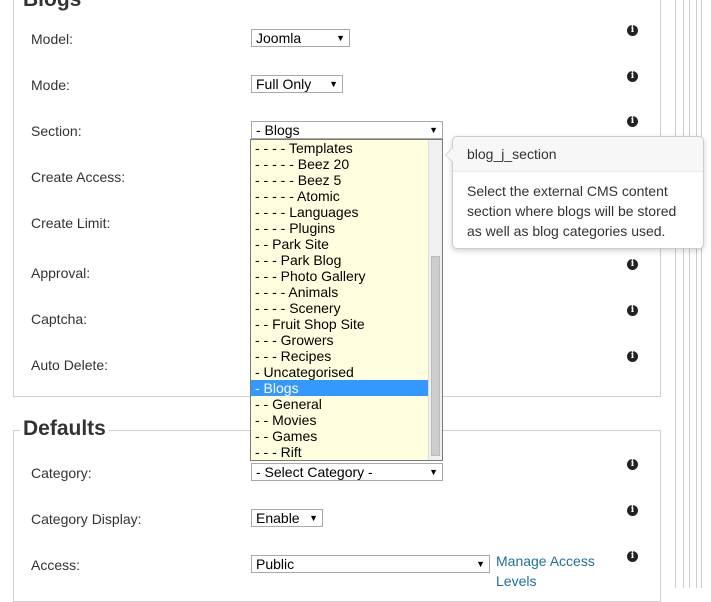 The height and width of the screenshot is (602, 711). What do you see at coordinates (340, 340) in the screenshot?
I see `section-option: - - - Growers` at bounding box center [340, 340].